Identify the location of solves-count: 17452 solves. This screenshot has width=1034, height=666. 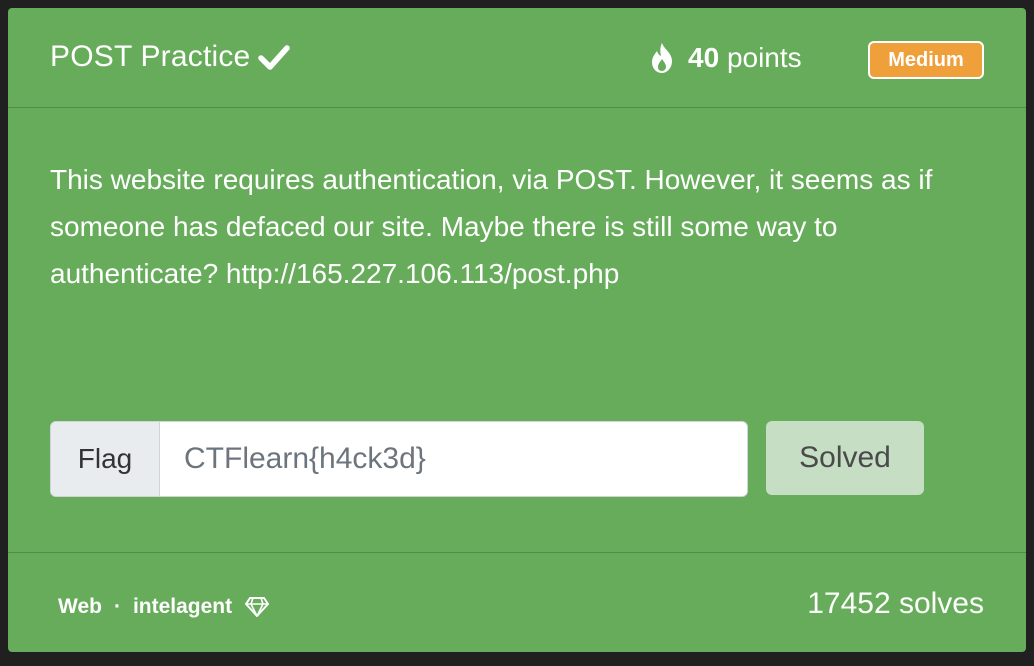
(895, 603).